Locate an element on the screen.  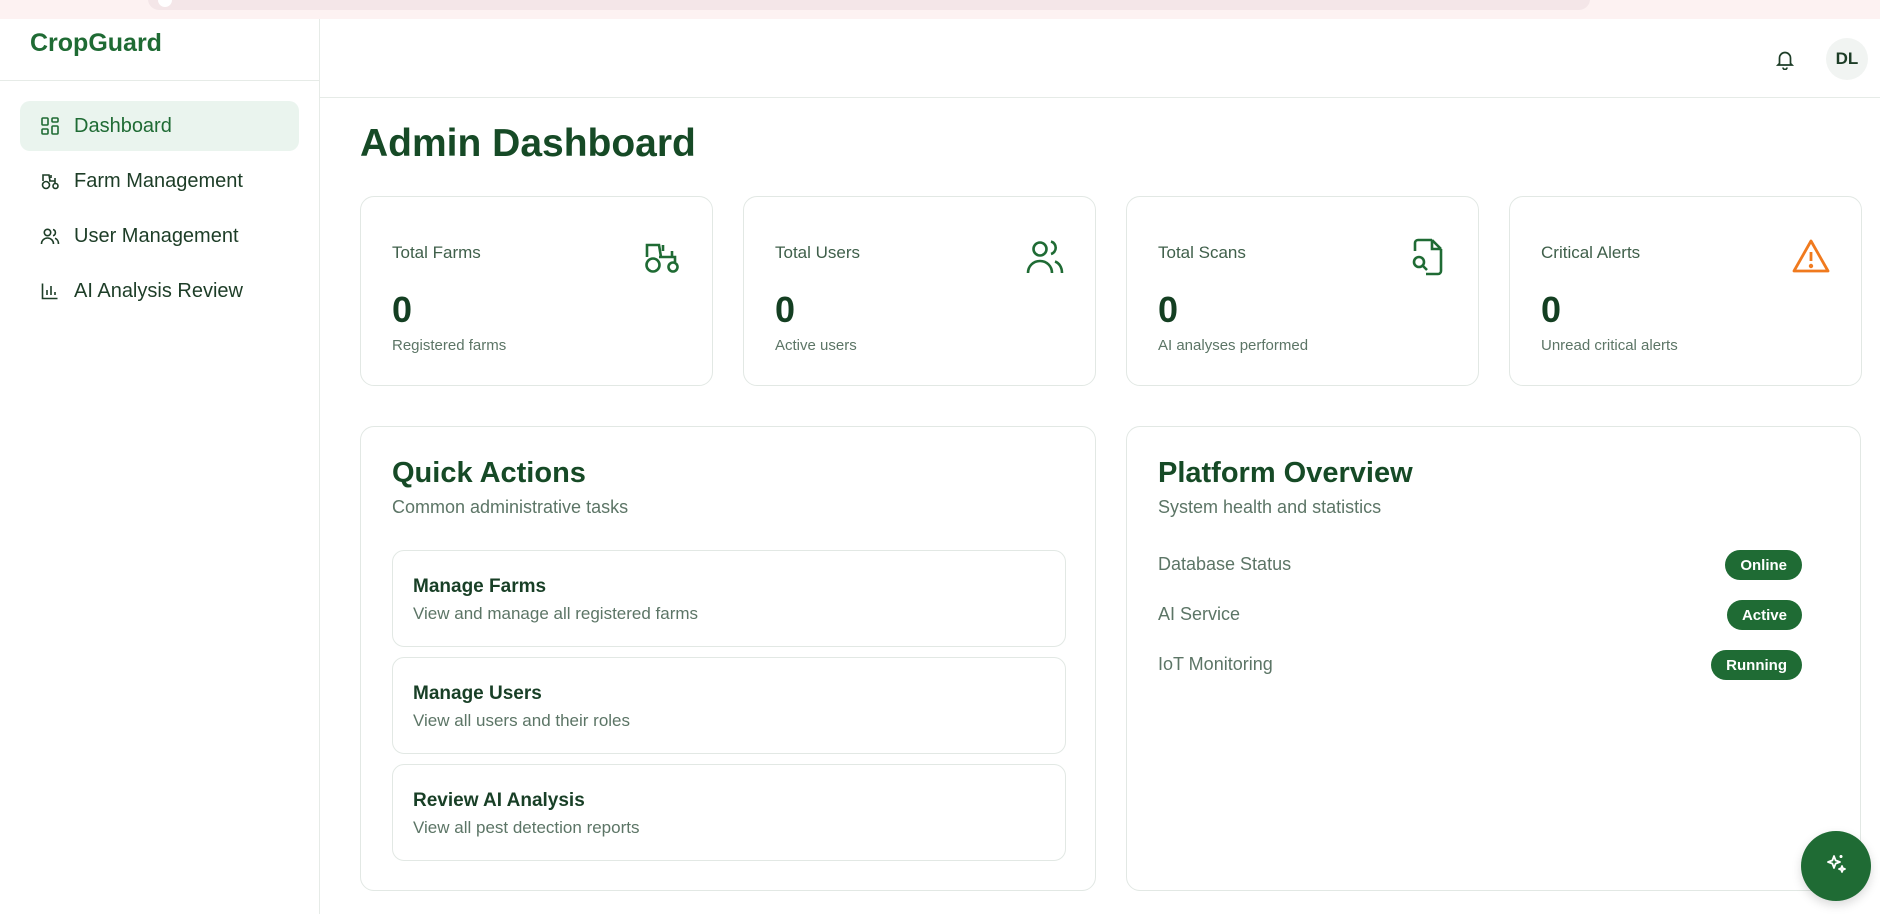
bell-icon is located at coordinates (1785, 59).